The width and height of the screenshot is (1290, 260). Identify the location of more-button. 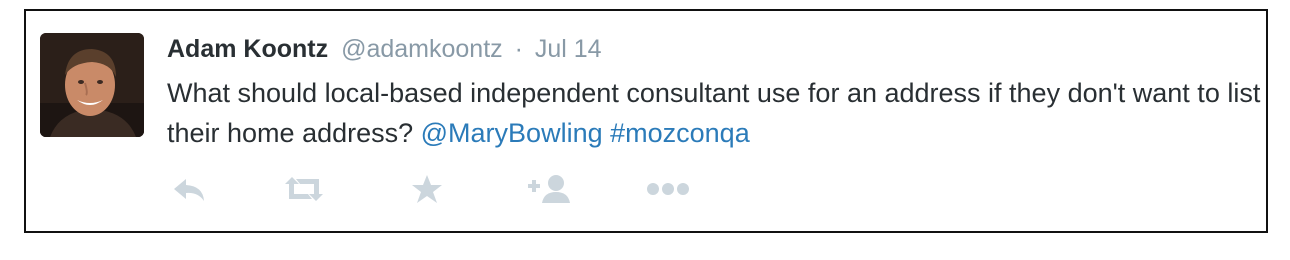
(668, 189).